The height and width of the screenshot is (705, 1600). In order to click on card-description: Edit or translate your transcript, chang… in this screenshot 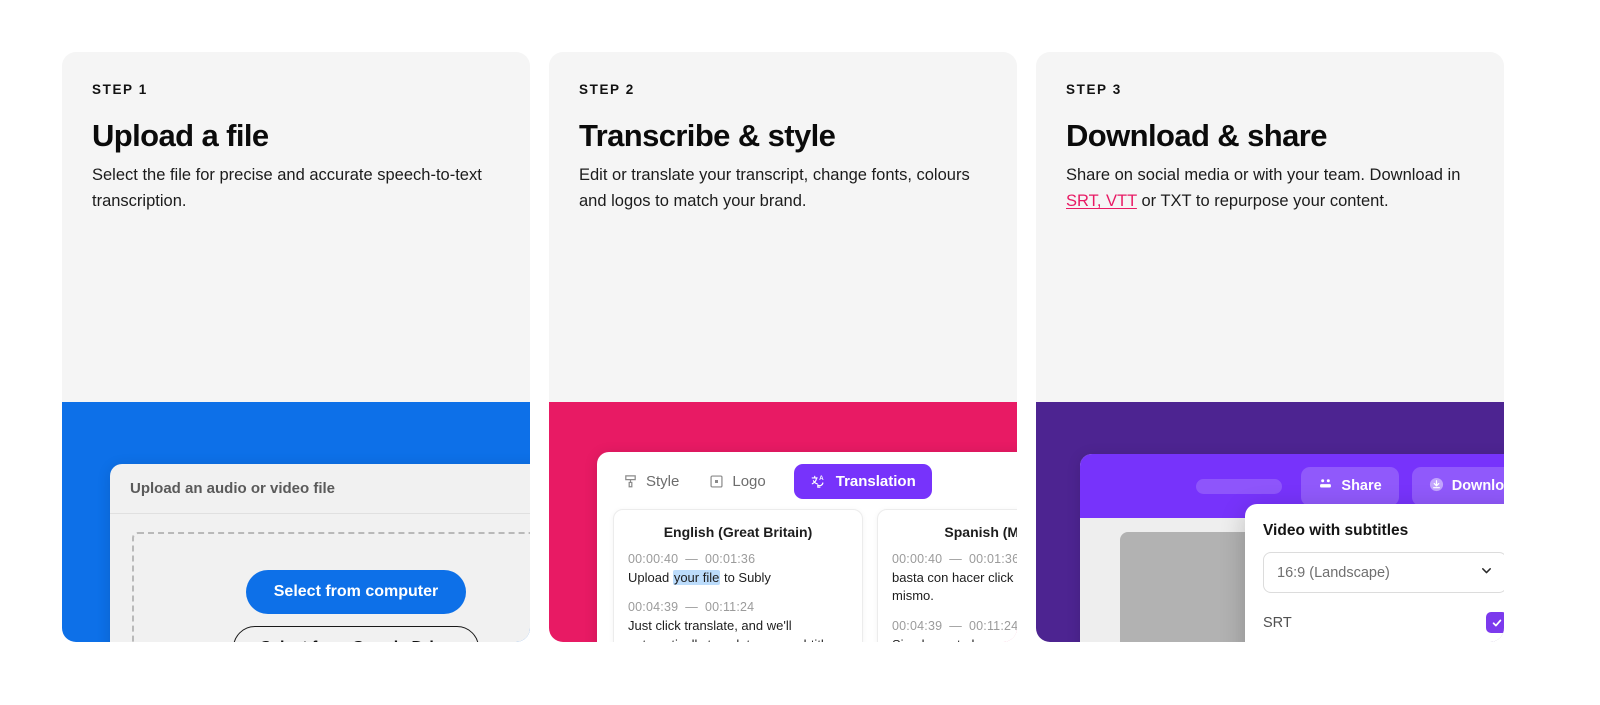, I will do `click(774, 188)`.